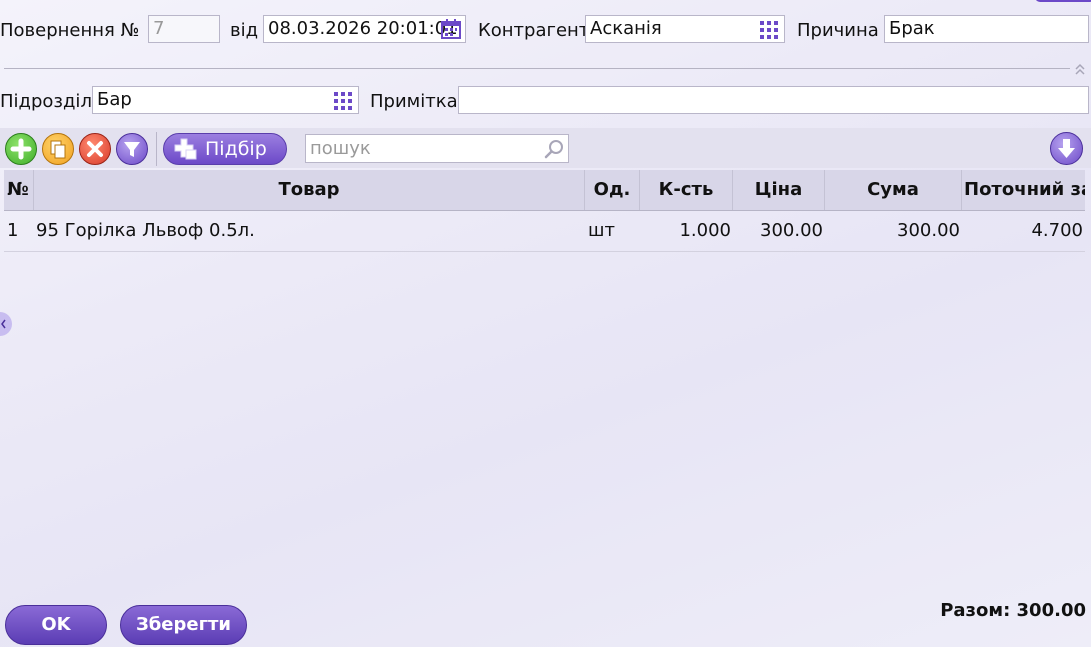 The width and height of the screenshot is (1091, 647). I want to click on chevron-left-icon, so click(3, 324).